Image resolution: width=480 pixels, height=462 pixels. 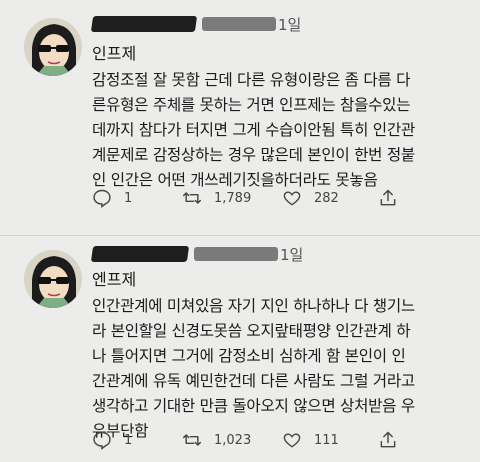 I want to click on tweet-text-line: 생각하고 기대한 만큼 돌아오지 않으면 상처받음 우, so click(x=253, y=406).